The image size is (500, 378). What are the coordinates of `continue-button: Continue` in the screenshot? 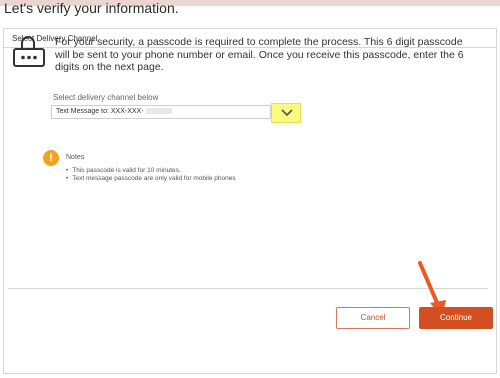 It's located at (456, 318).